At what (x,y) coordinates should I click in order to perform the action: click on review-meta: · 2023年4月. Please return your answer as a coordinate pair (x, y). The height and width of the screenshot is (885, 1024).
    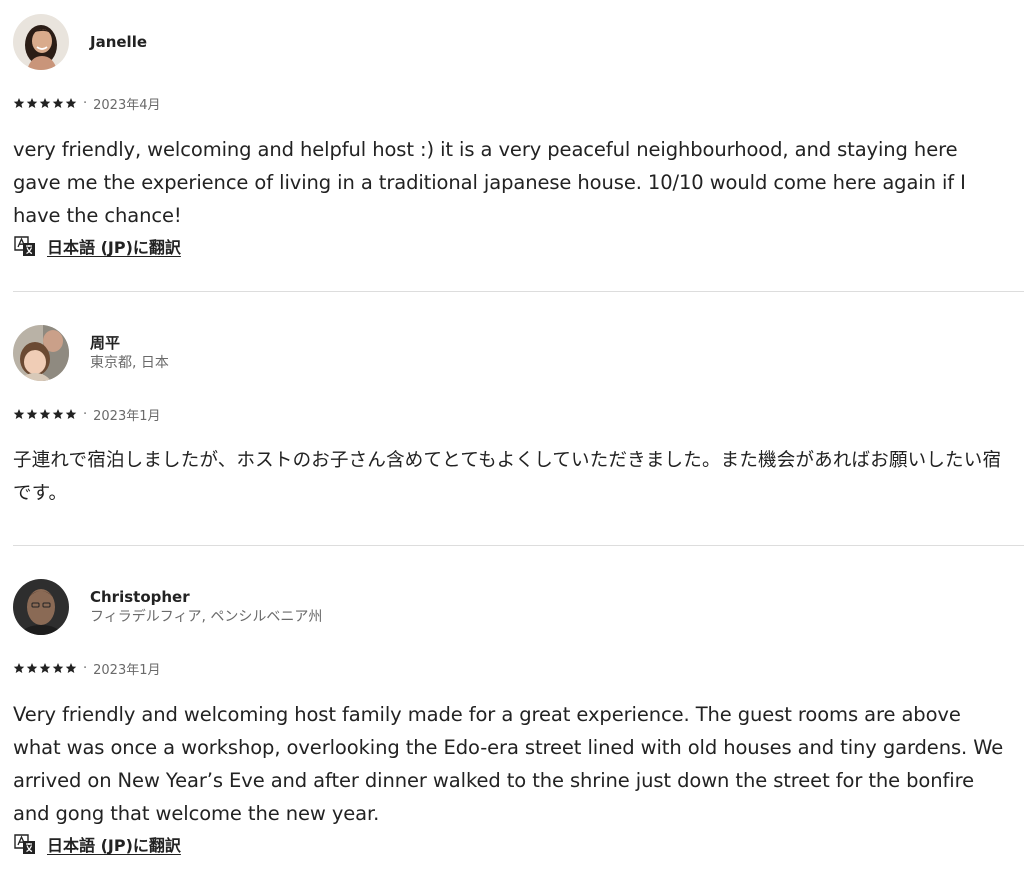
    Looking at the image, I should click on (508, 103).